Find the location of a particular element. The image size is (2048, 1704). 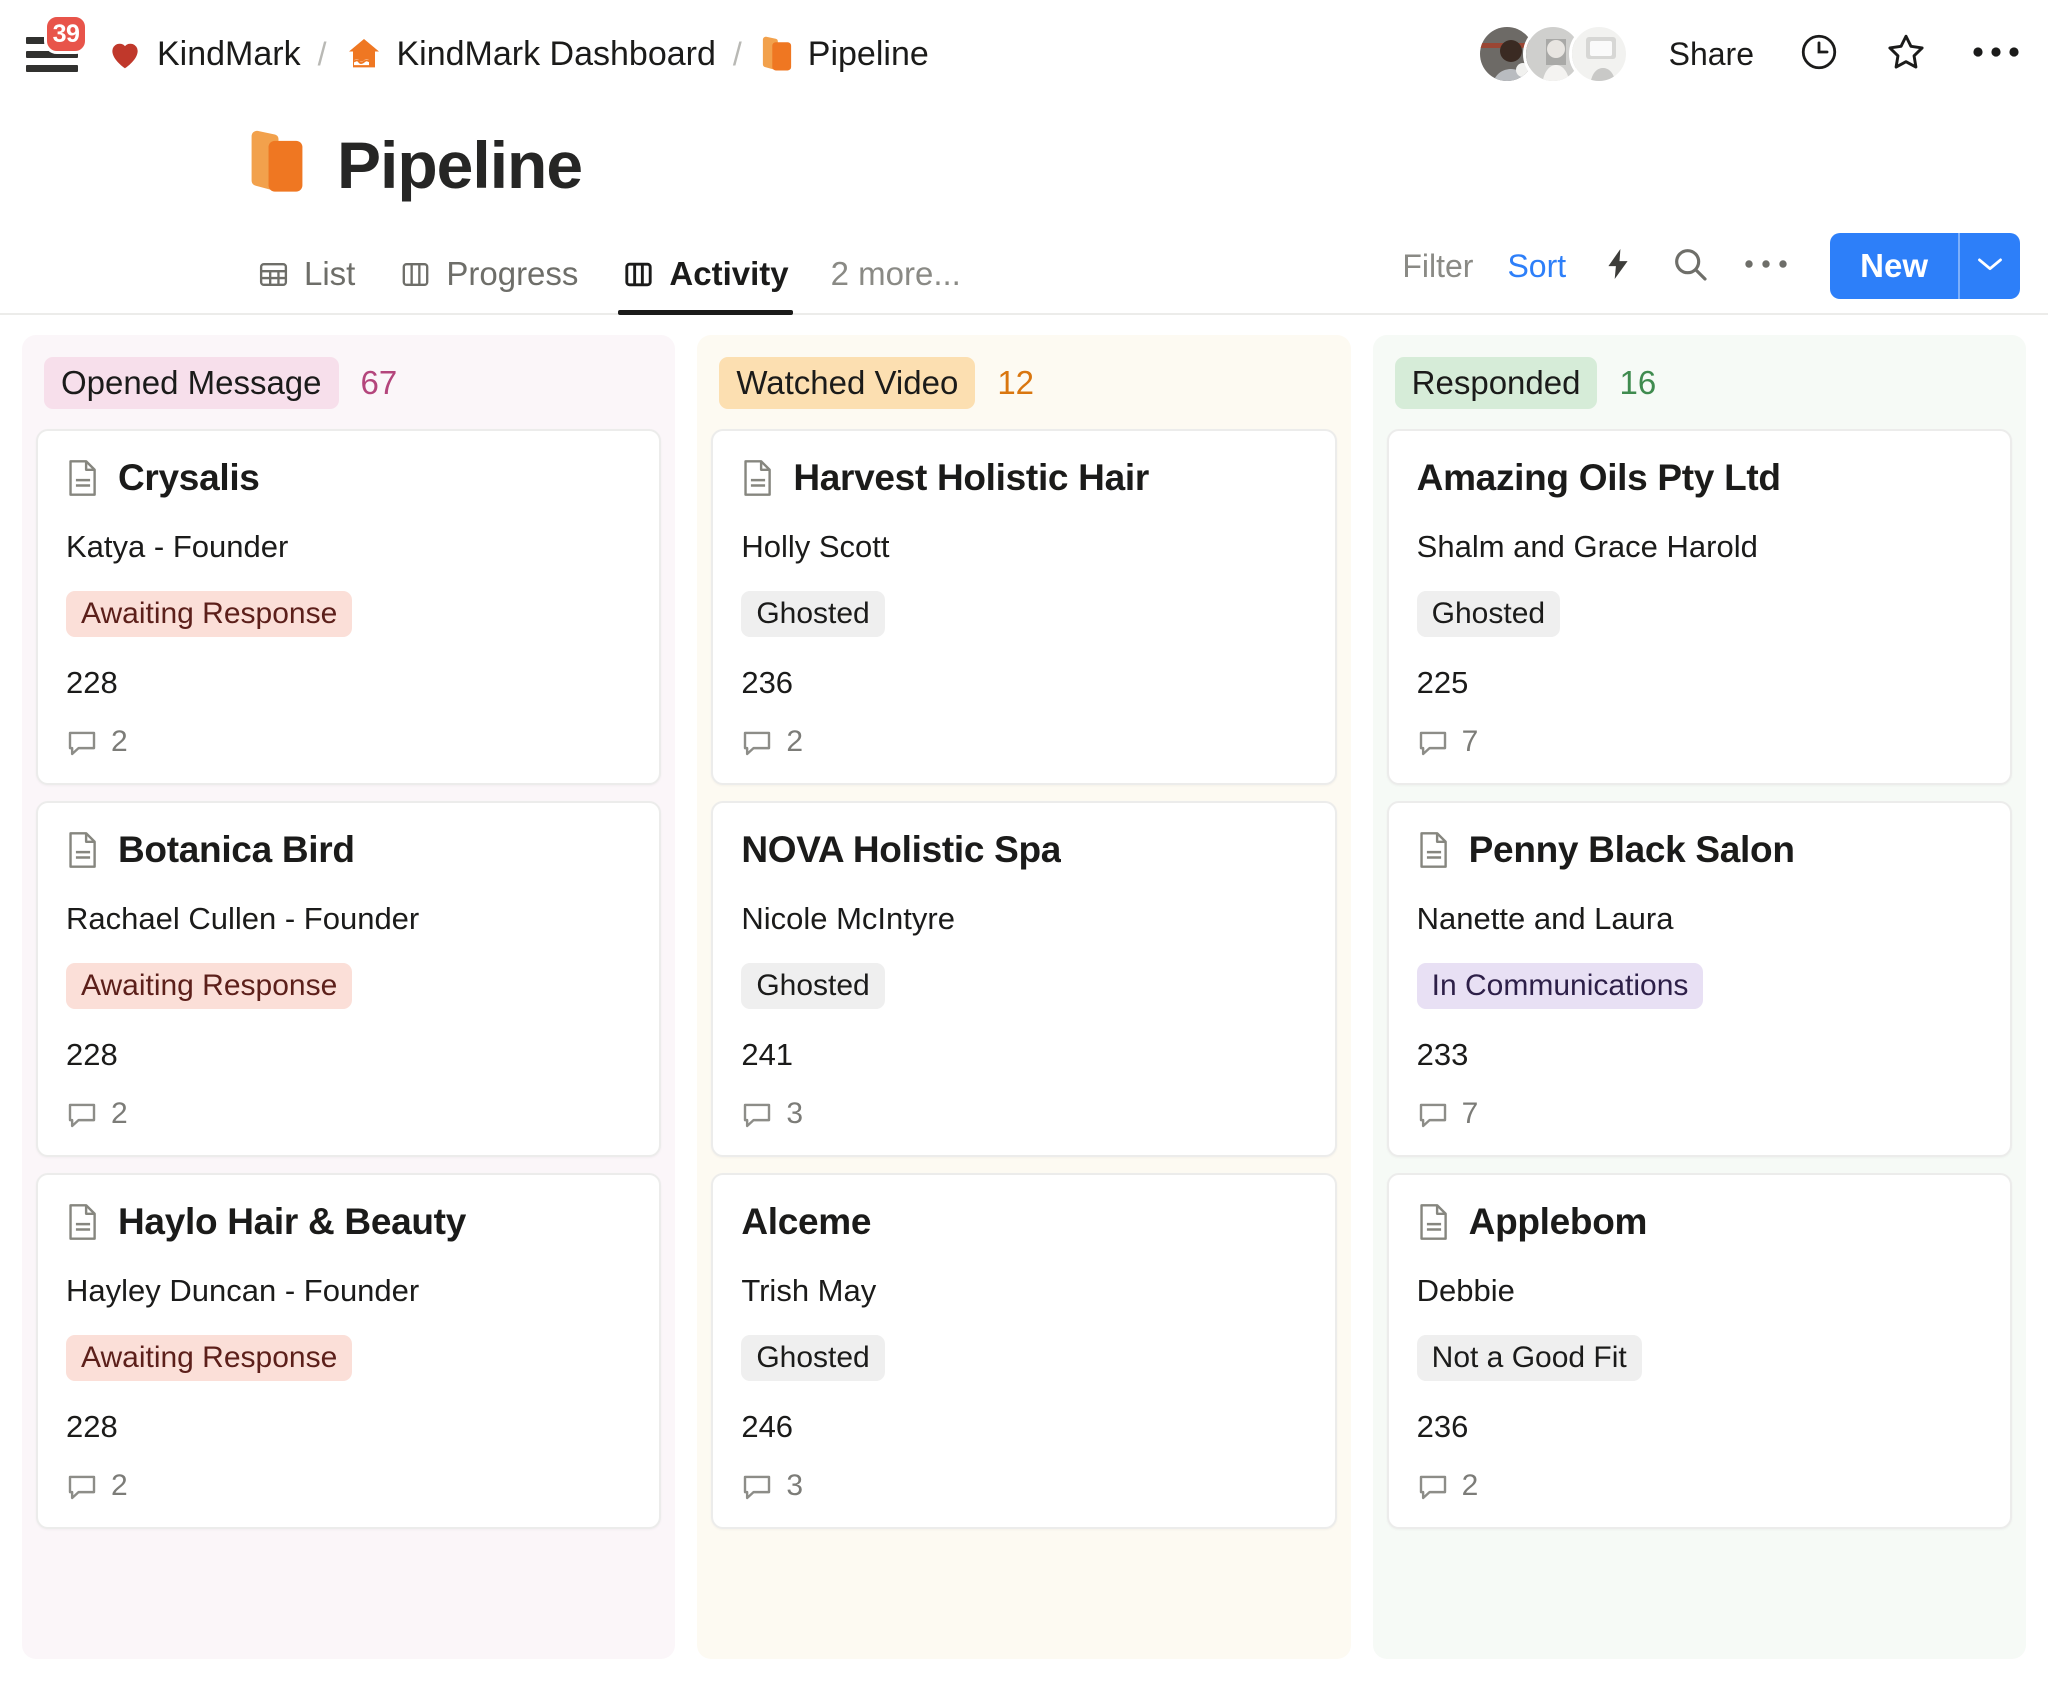

filter-button: Filter is located at coordinates (1437, 266).